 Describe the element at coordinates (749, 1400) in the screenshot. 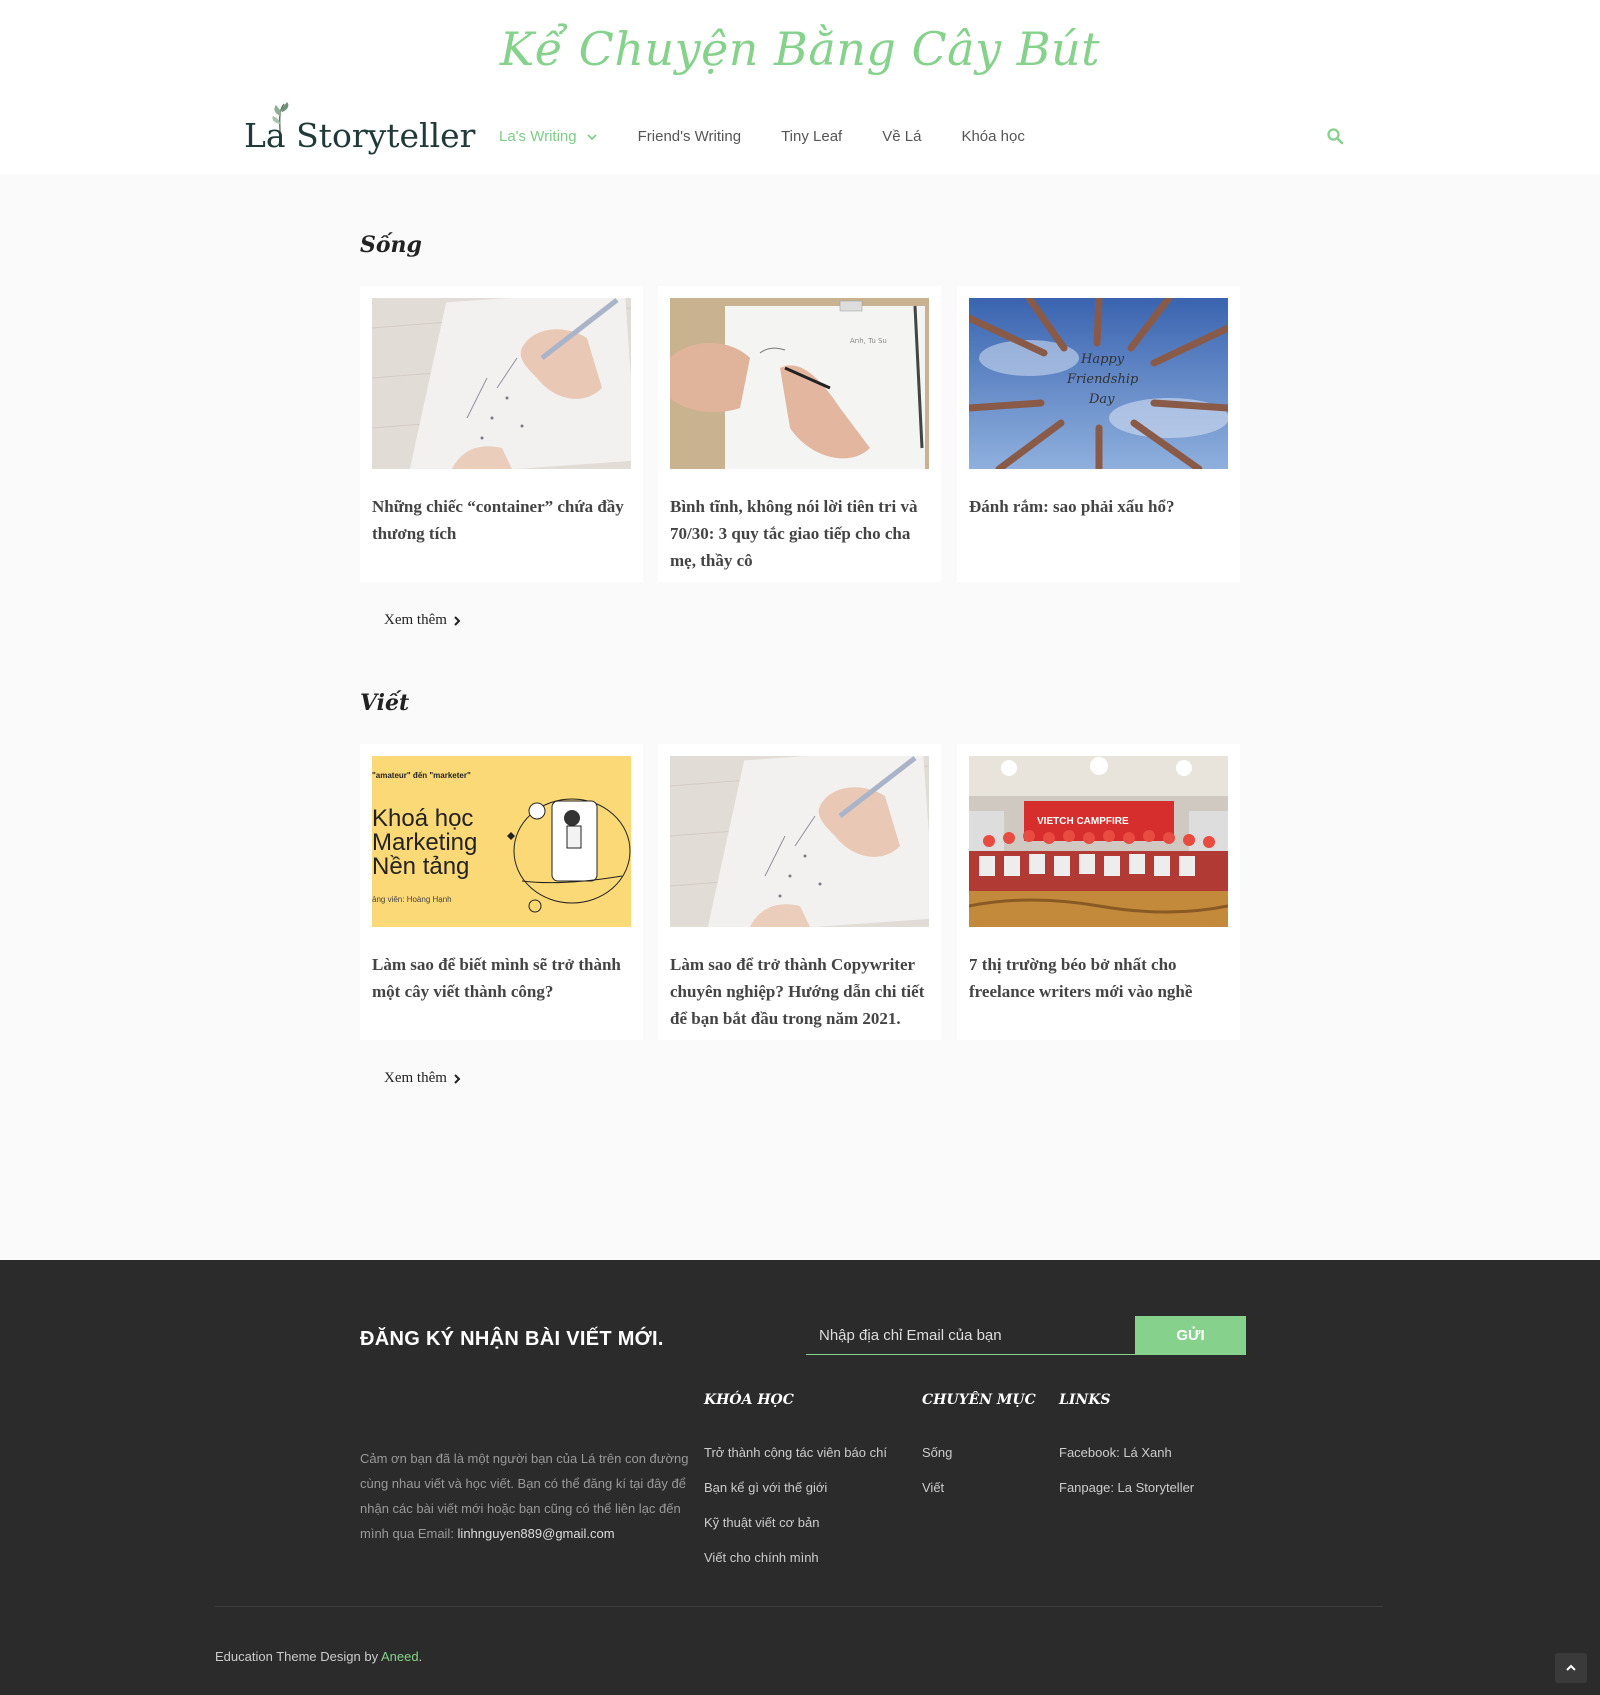

I see `footer-column-title-khoa-hoc: KHÓA HỌC` at that location.